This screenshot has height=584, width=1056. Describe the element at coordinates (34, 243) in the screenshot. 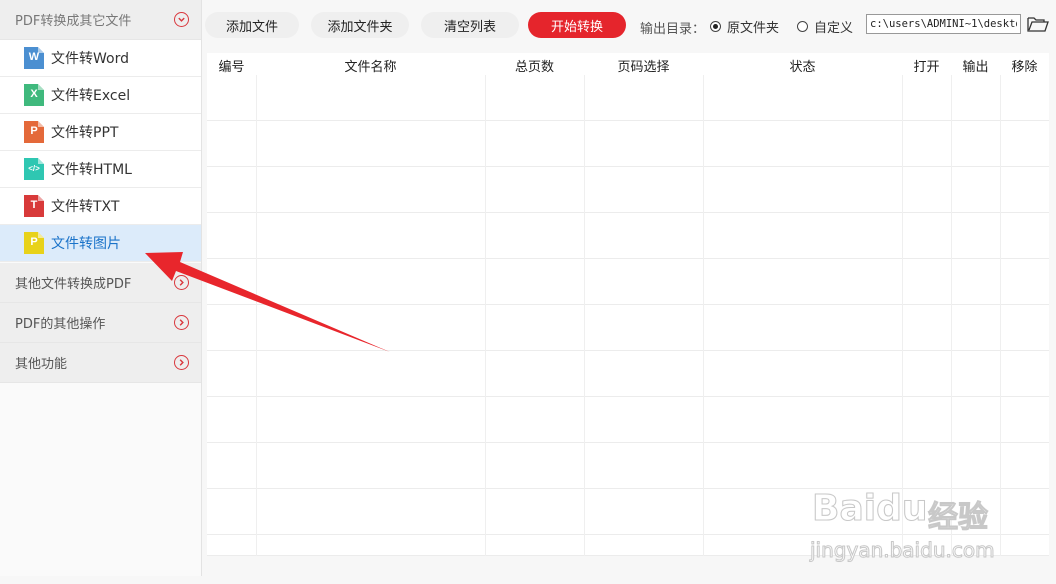

I see `image-file-icon: P` at that location.